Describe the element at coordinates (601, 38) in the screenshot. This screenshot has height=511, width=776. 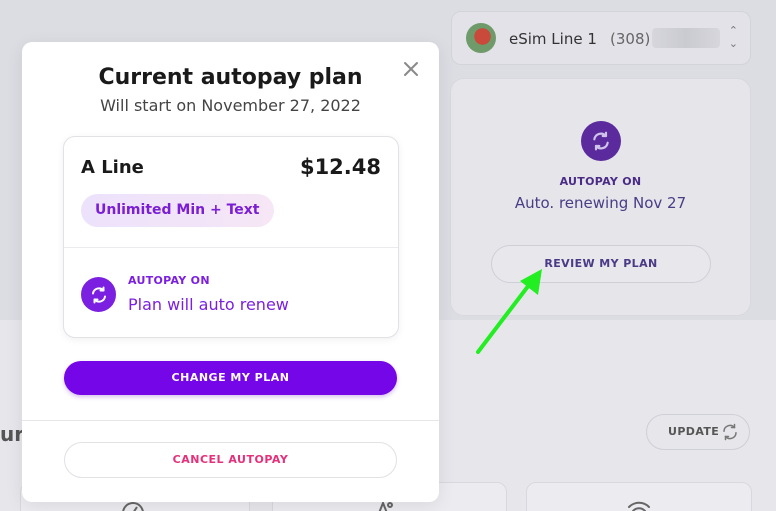
I see `line-selector: eSim Line 1 (308) ⌃ ⌄` at that location.